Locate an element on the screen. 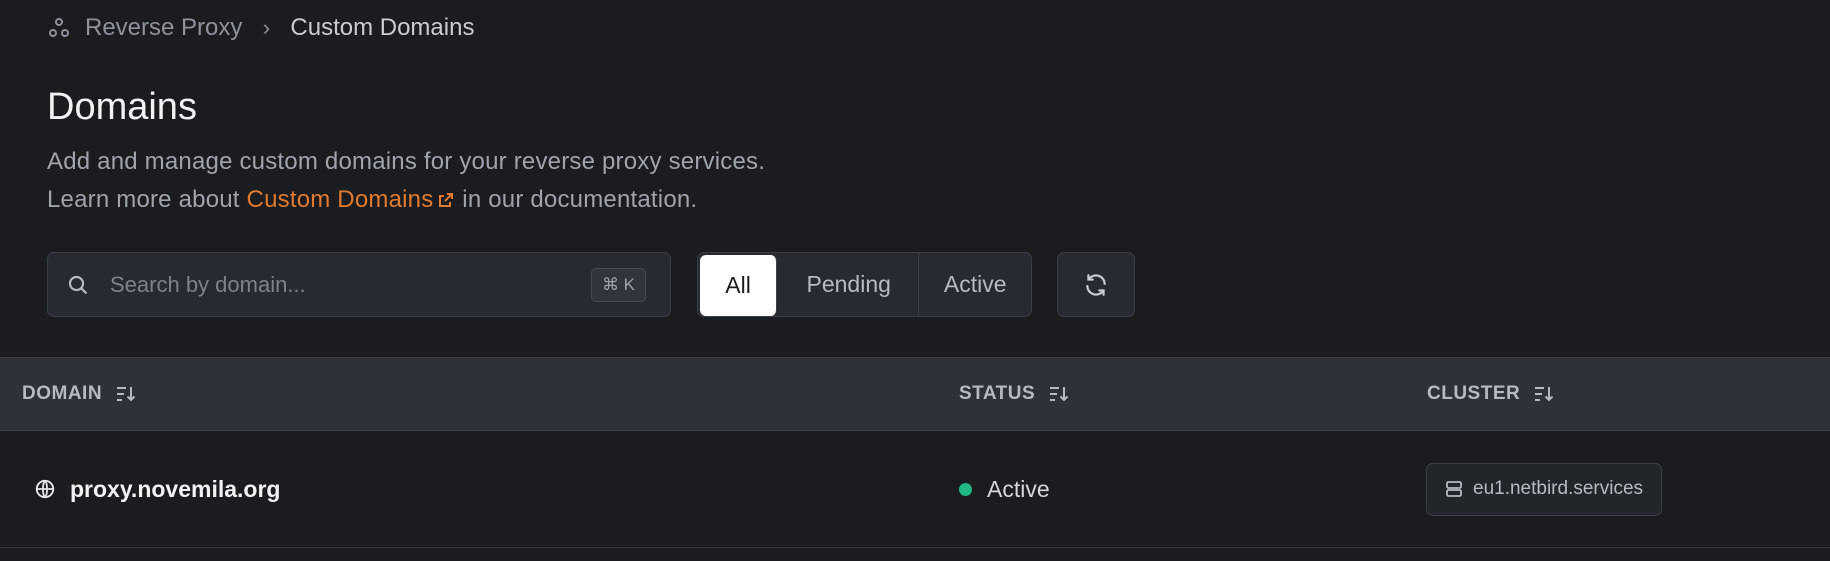 This screenshot has width=1830, height=561. column-domain-header: DOMAIN is located at coordinates (79, 394).